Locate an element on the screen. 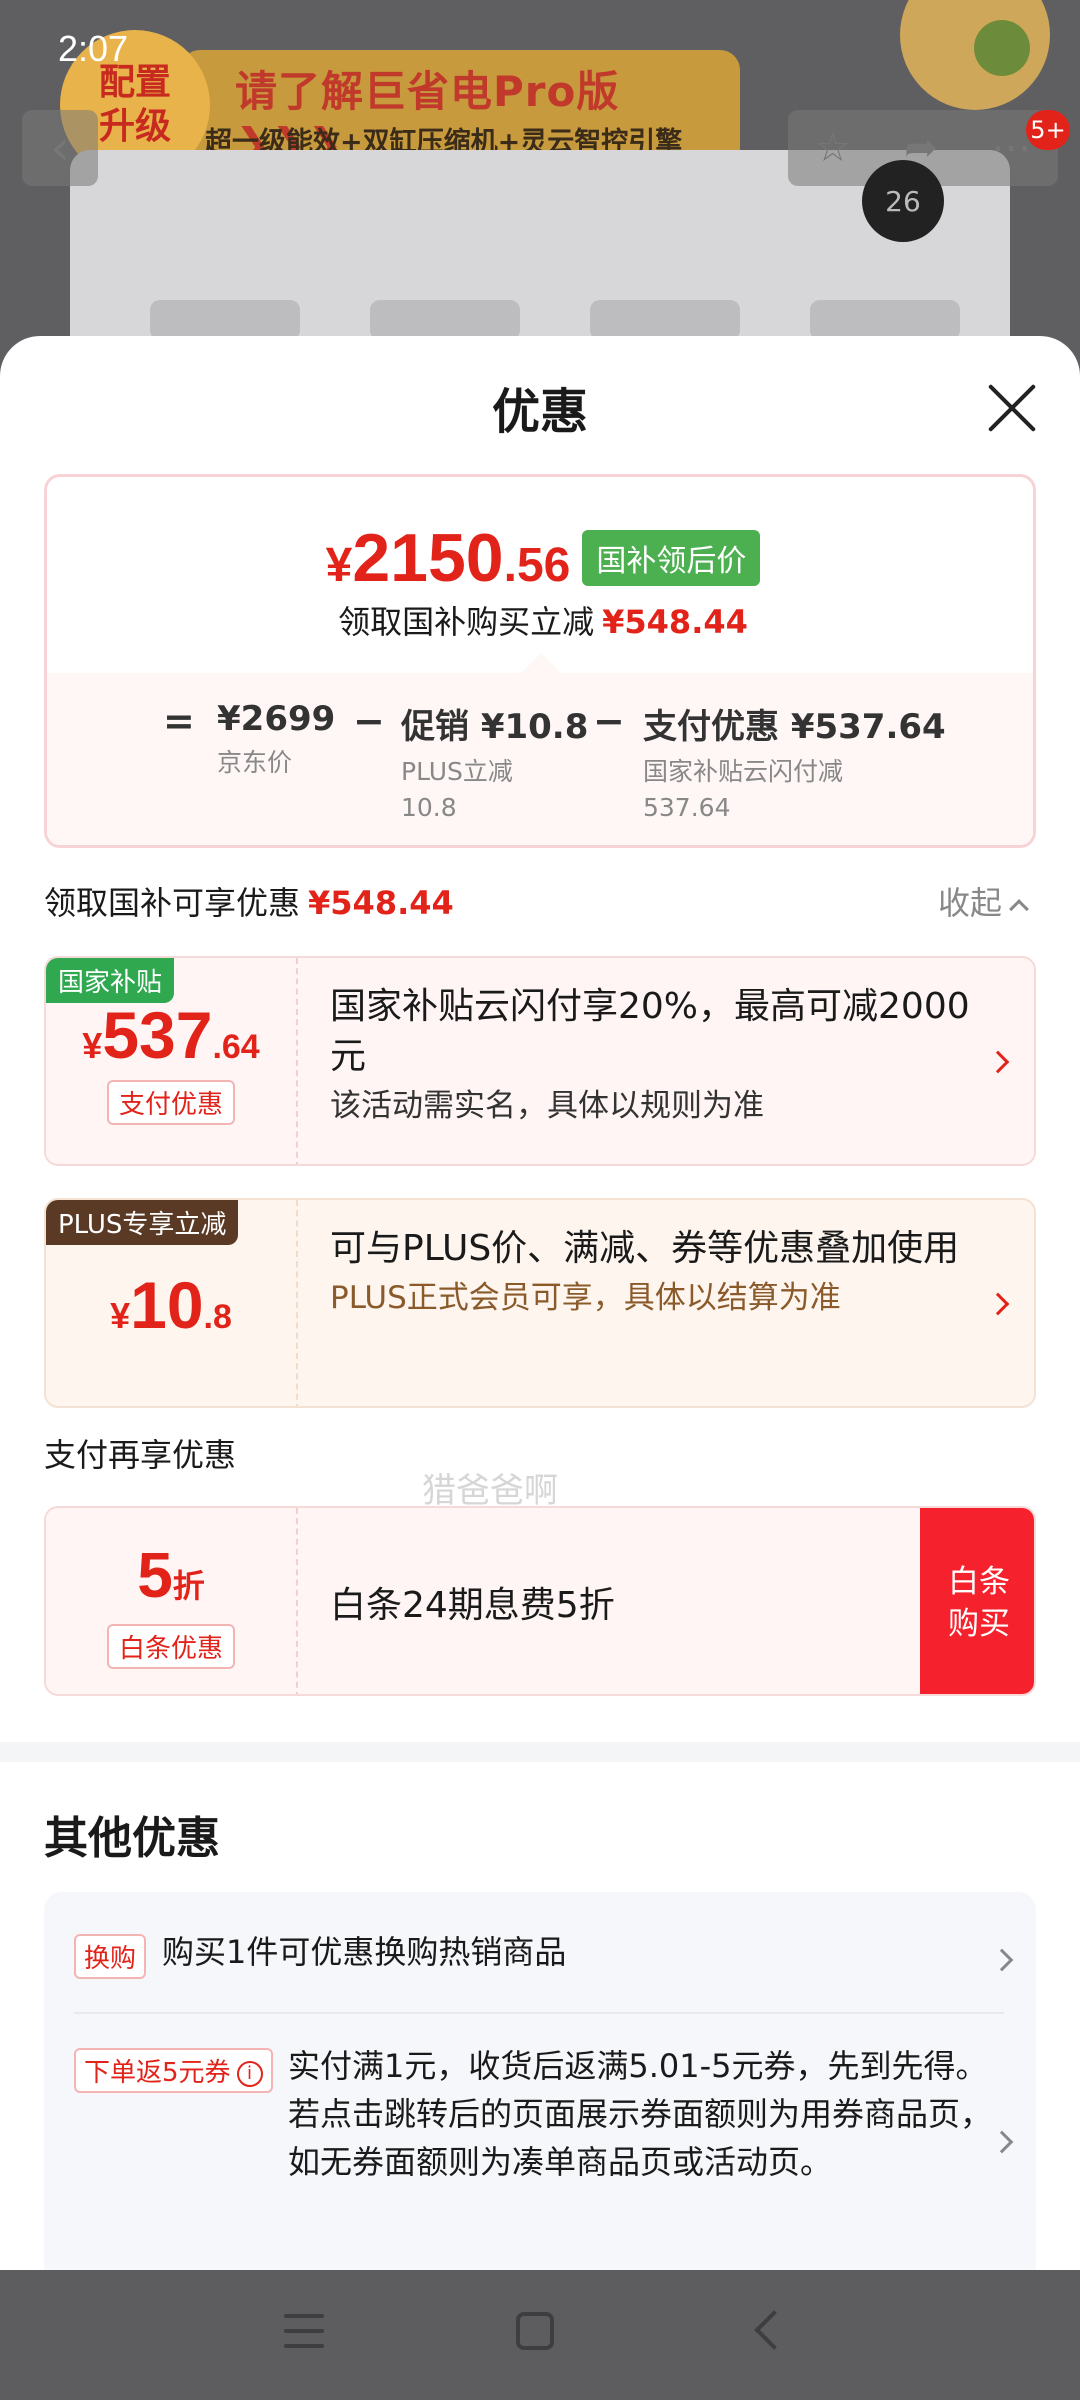 This screenshot has width=1080, height=2400. chevron-up-icon is located at coordinates (1019, 909).